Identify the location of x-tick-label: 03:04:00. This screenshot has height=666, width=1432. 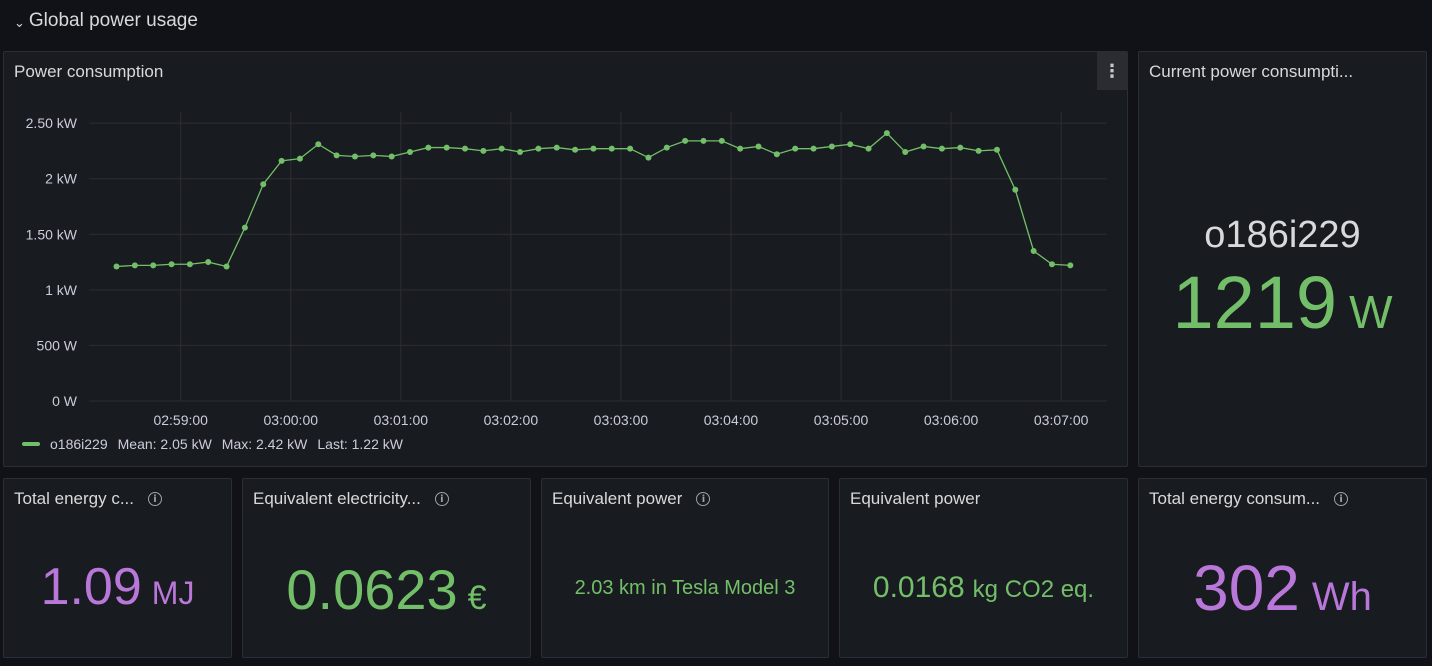
(731, 420).